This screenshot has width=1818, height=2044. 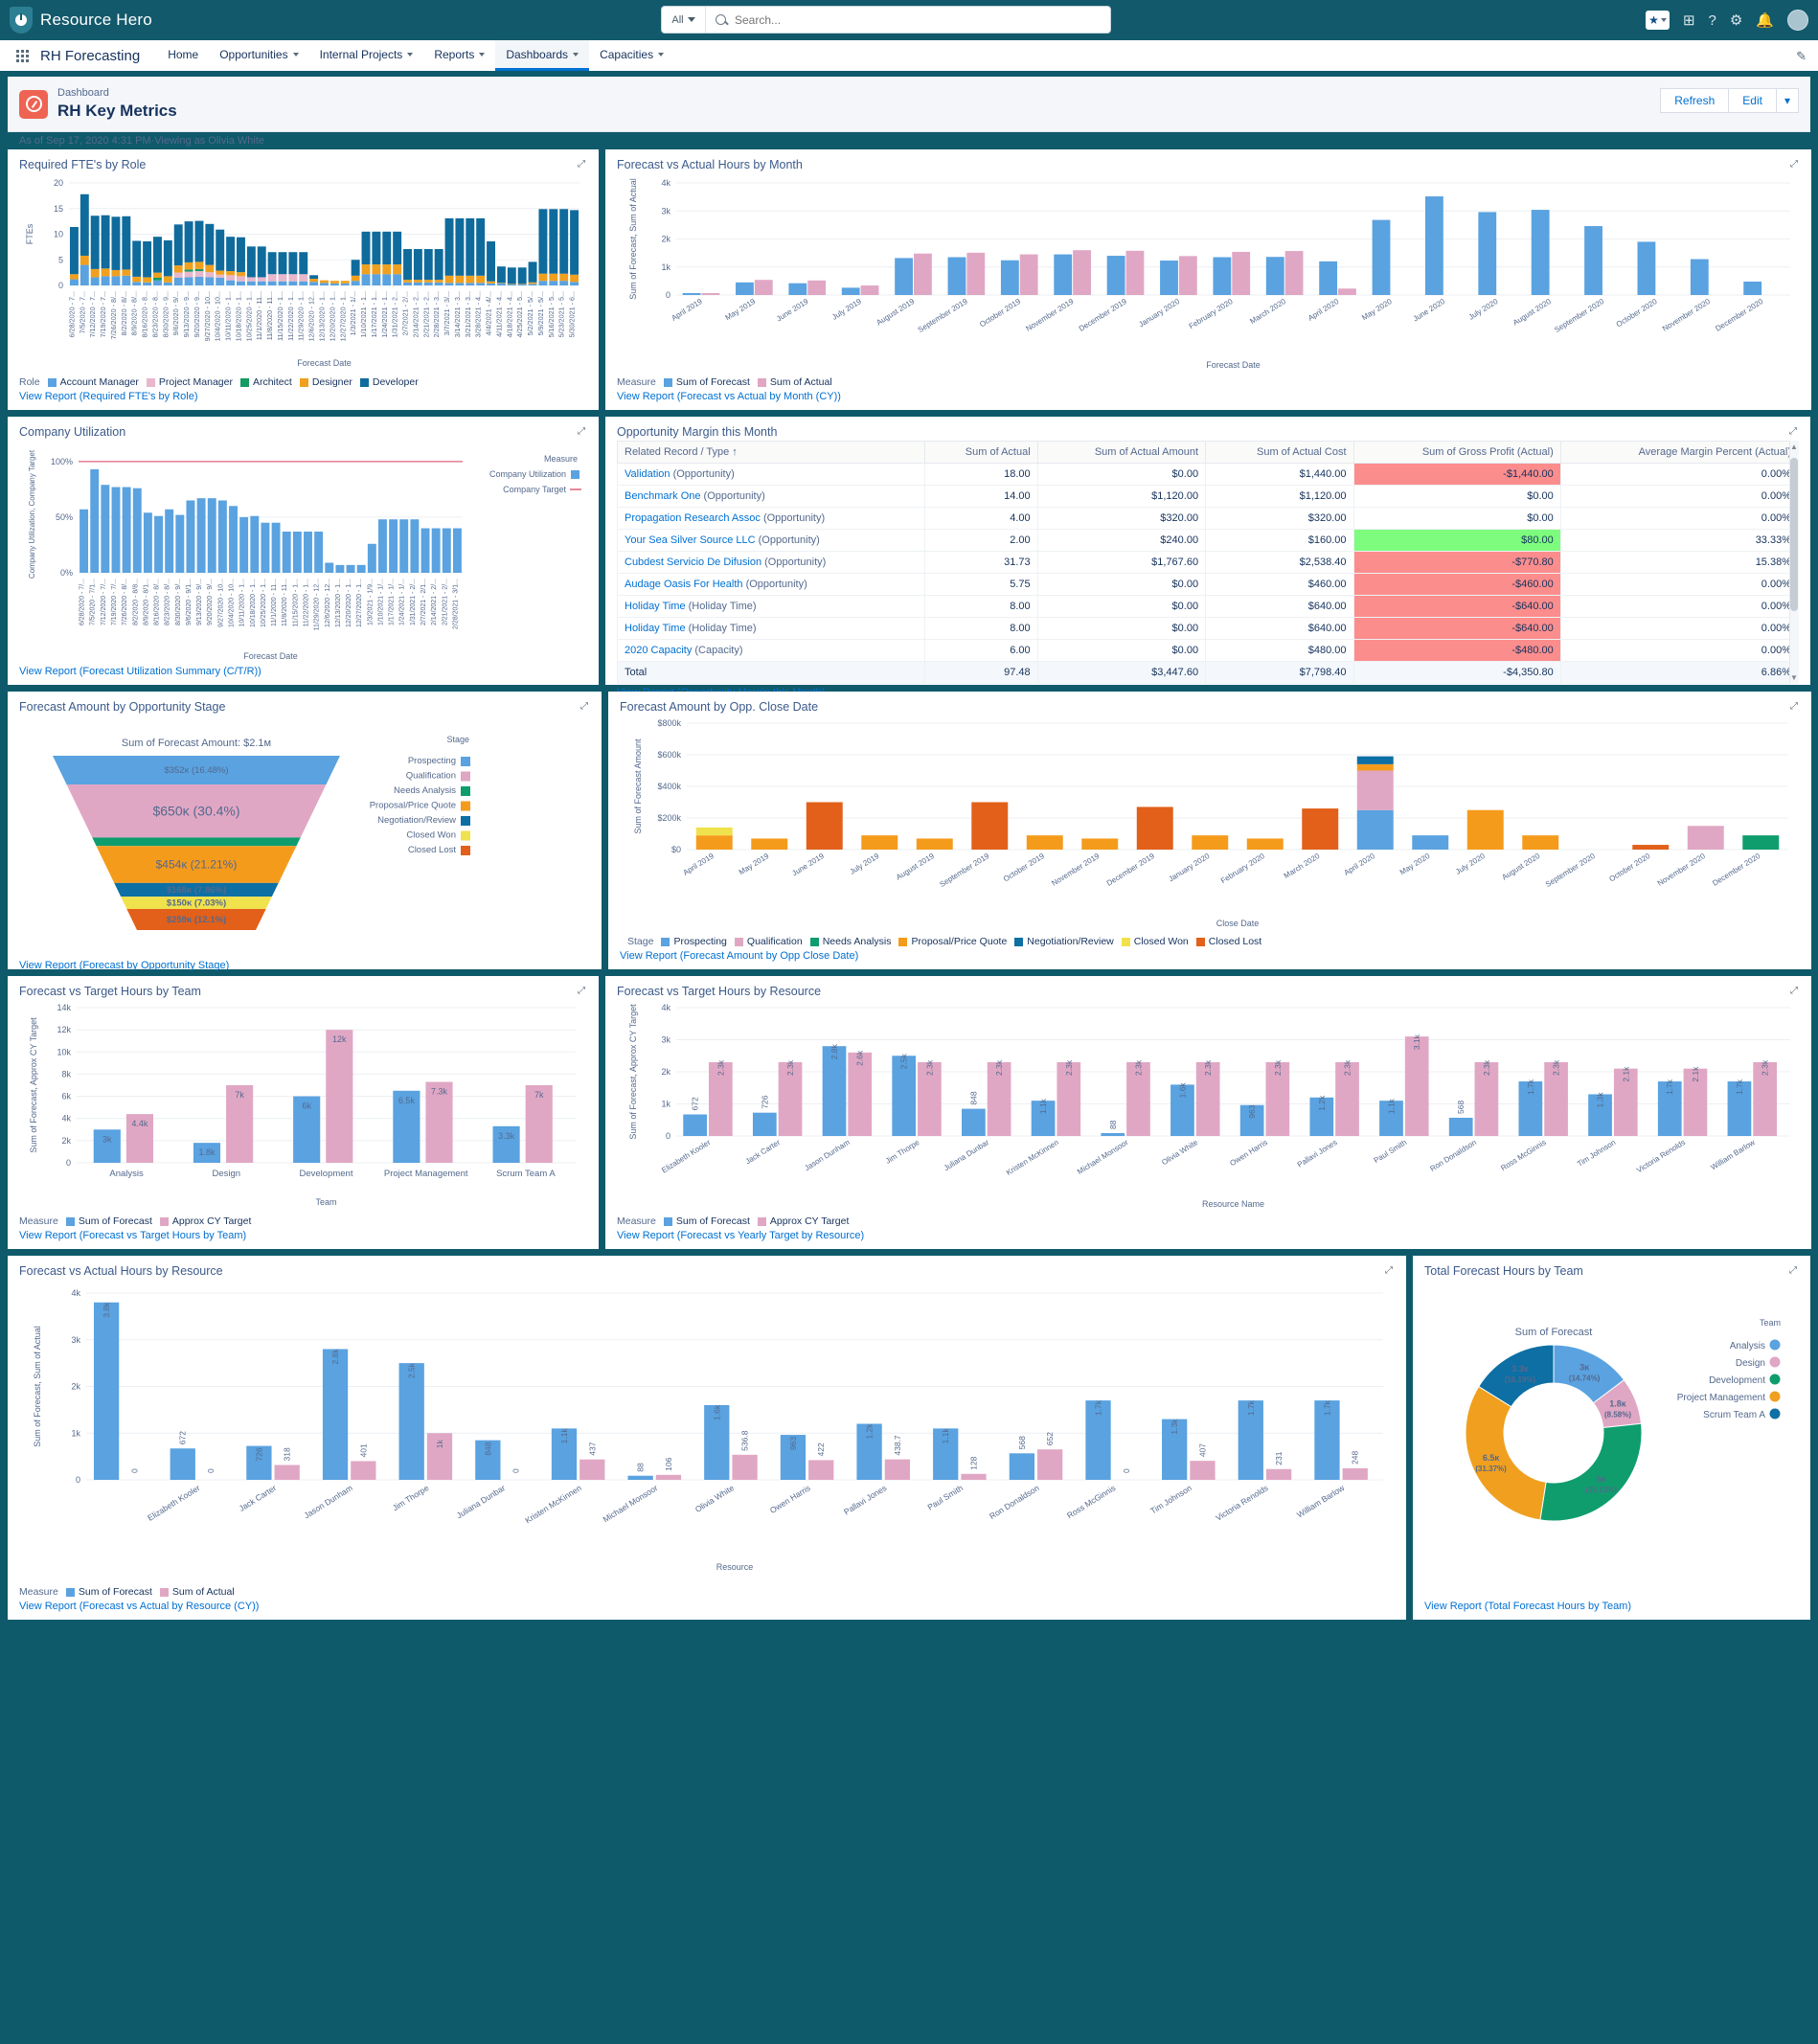 What do you see at coordinates (542, 56) in the screenshot?
I see `nav-item-dashboards: Dashboards` at bounding box center [542, 56].